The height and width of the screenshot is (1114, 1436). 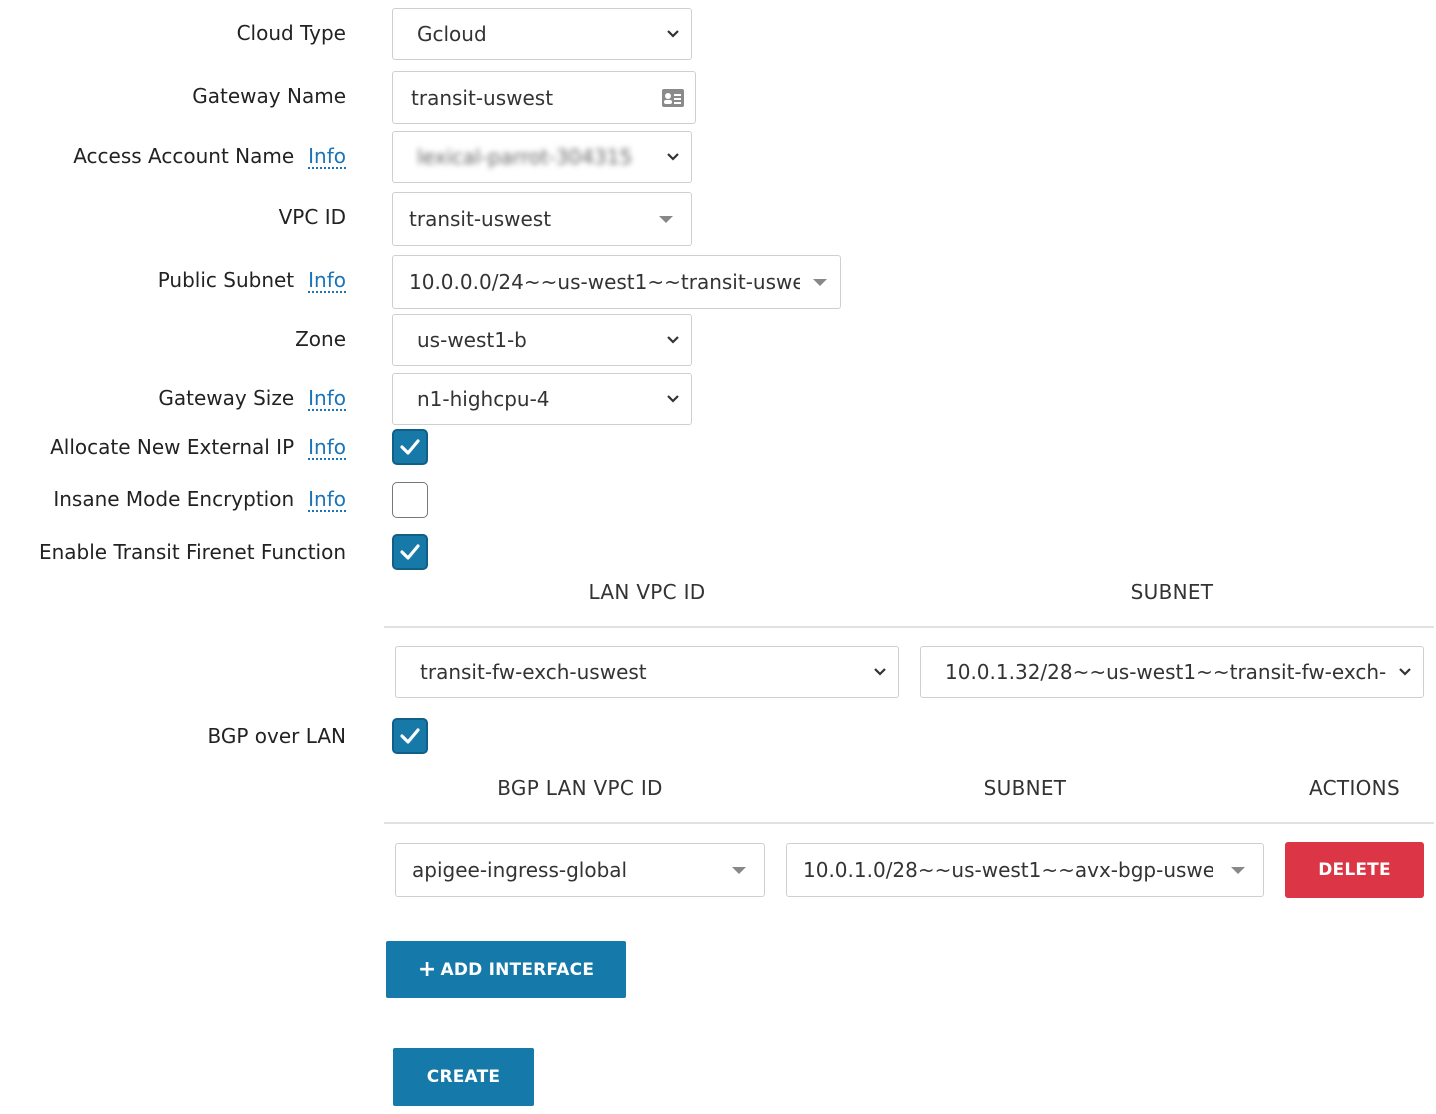 I want to click on create-button: CREATE, so click(x=463, y=1077).